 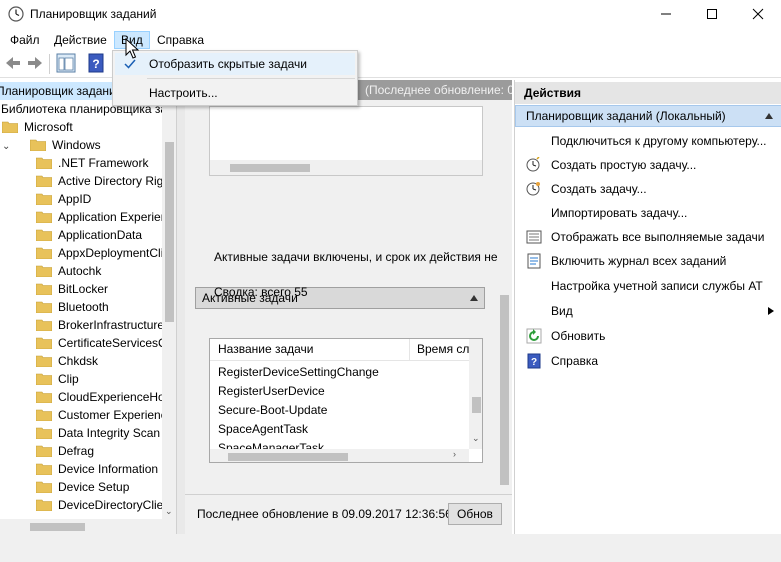 What do you see at coordinates (105, 217) in the screenshot?
I see `tree-item: Application Experience` at bounding box center [105, 217].